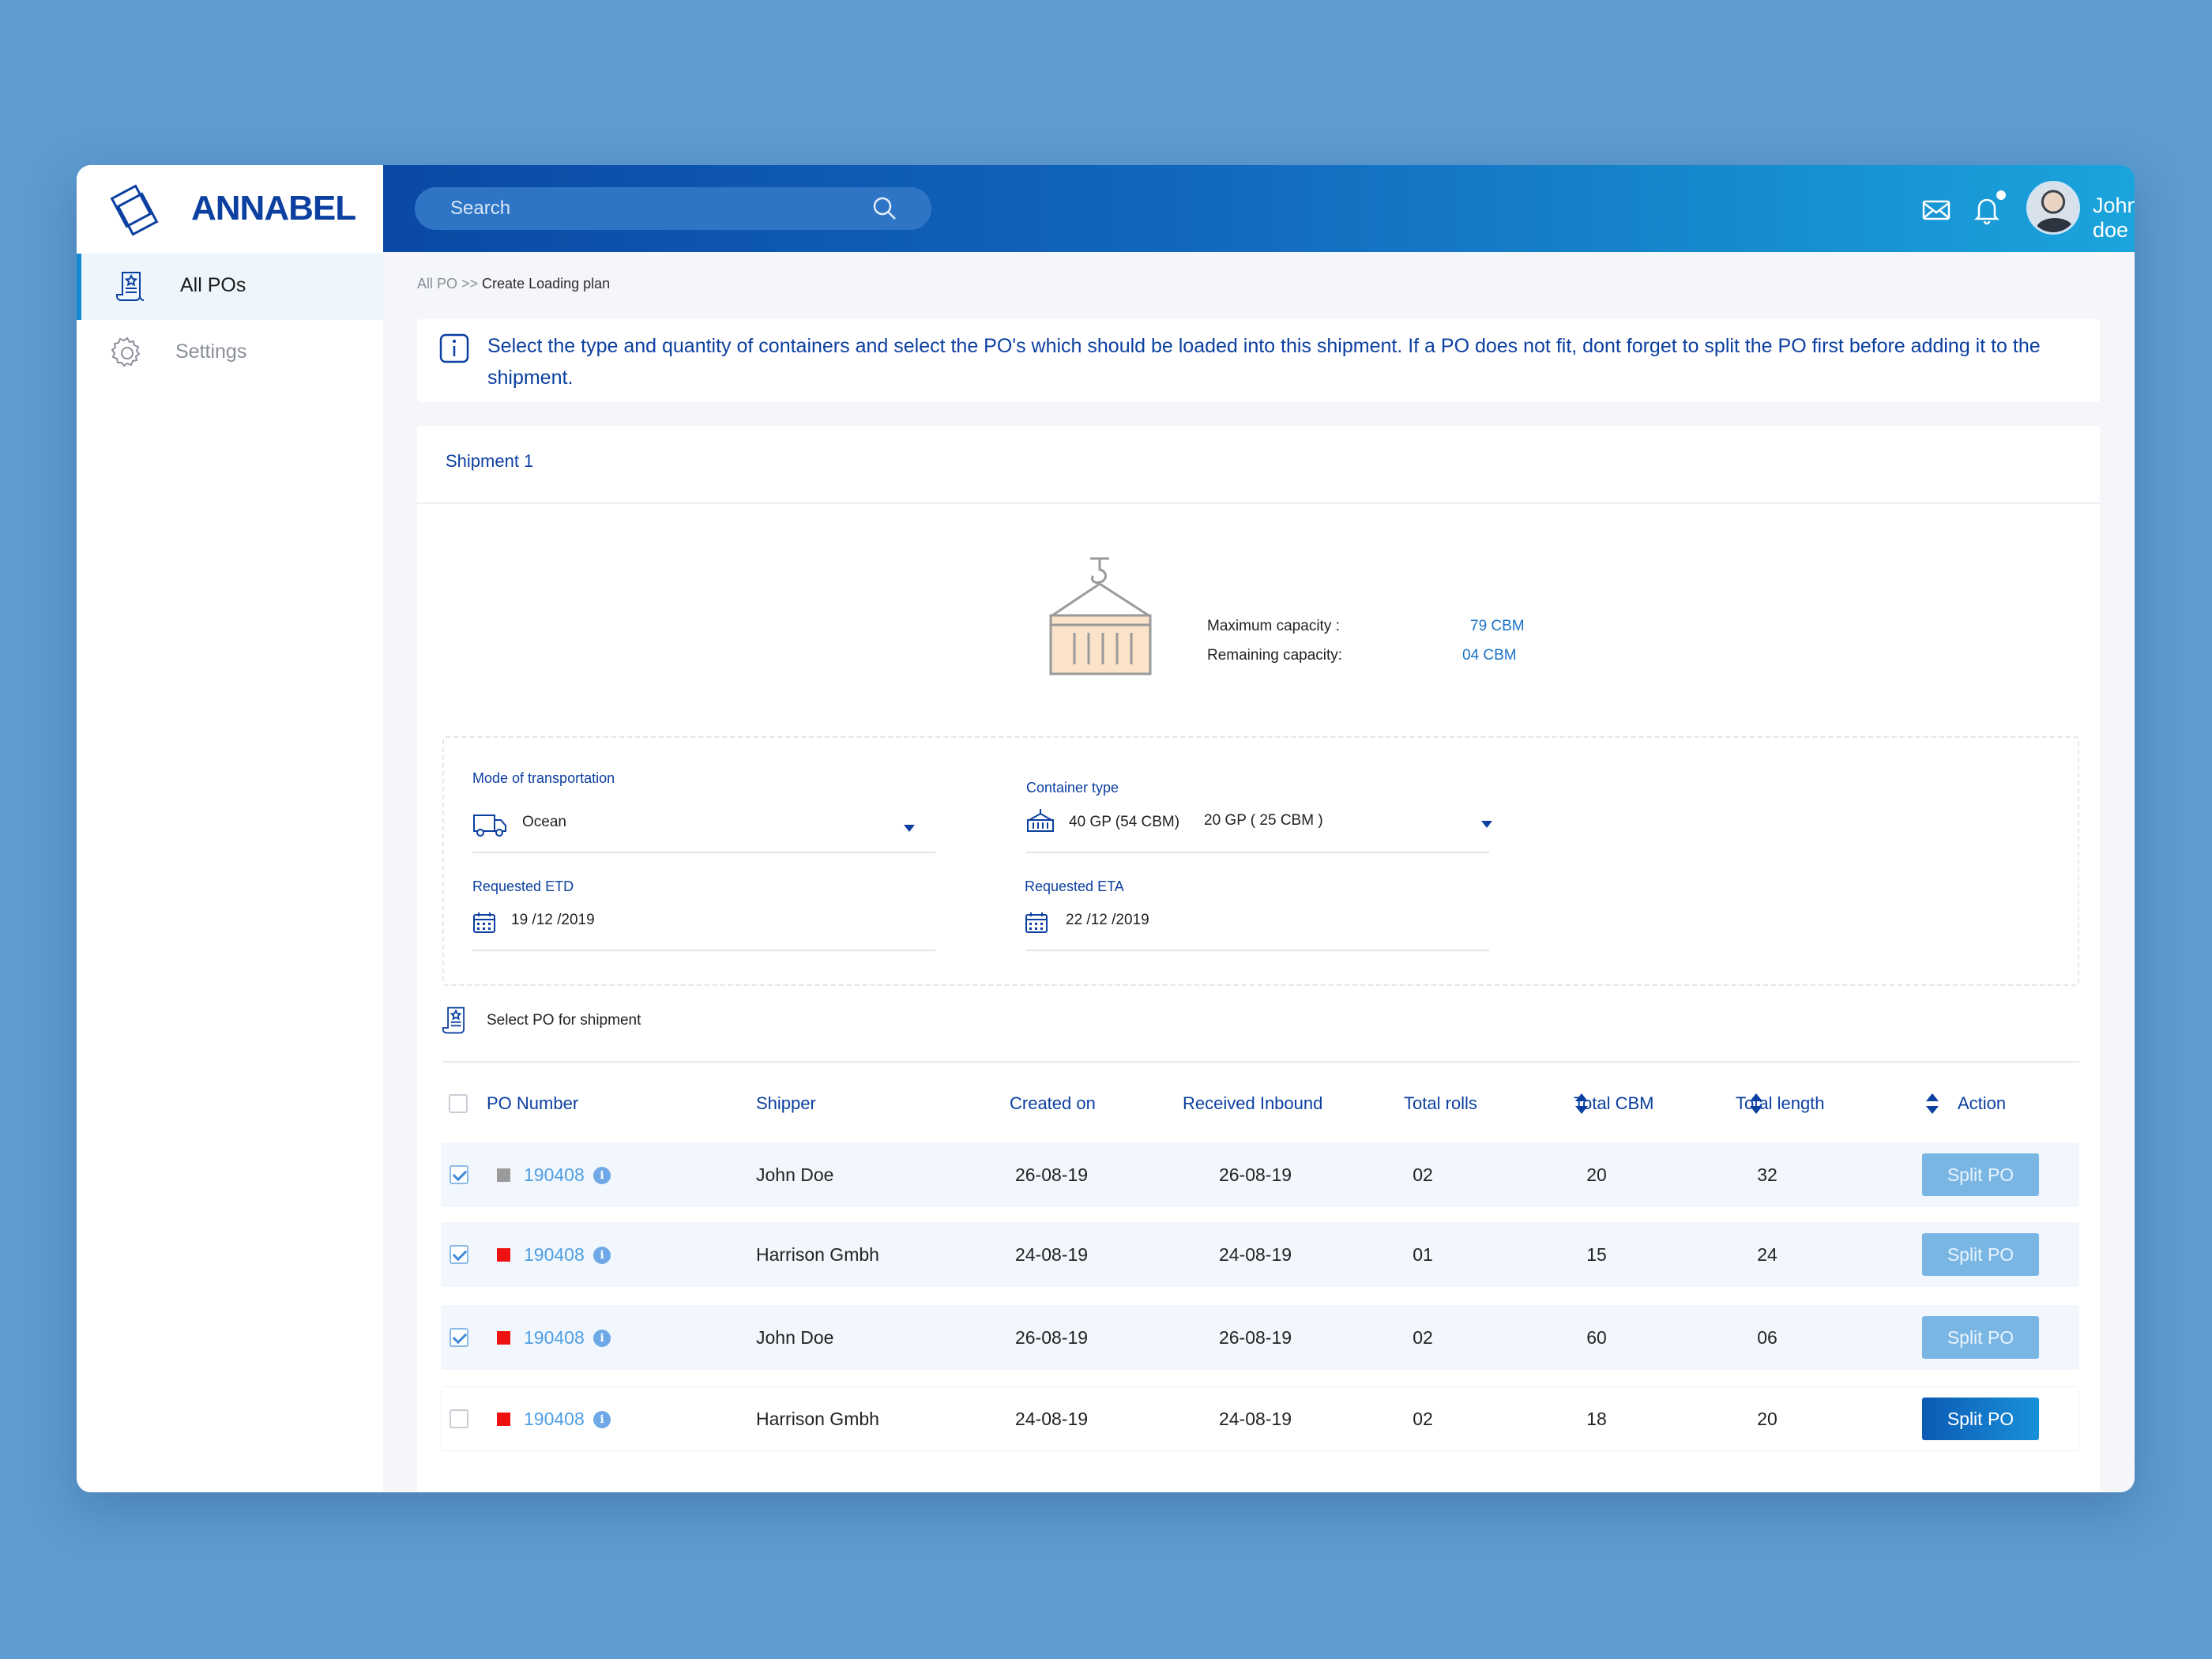 The image size is (2212, 1659). I want to click on divider, so click(1259, 503).